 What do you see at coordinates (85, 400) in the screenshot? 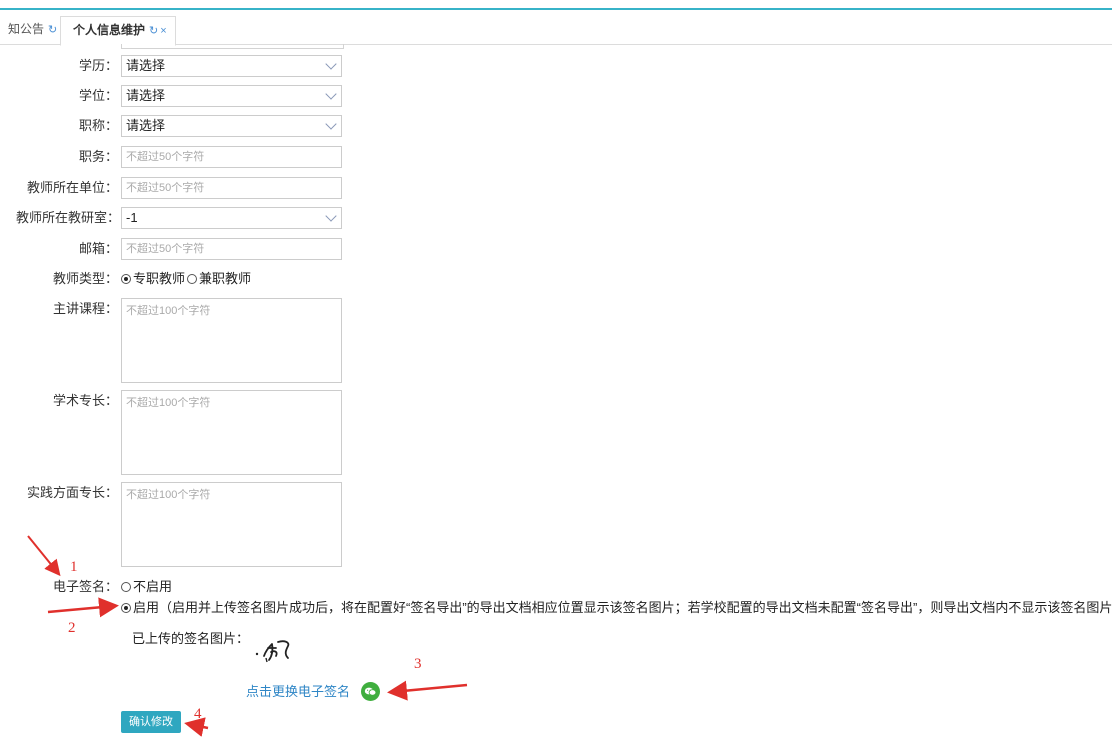
I see `academic-label: 学术专长：` at bounding box center [85, 400].